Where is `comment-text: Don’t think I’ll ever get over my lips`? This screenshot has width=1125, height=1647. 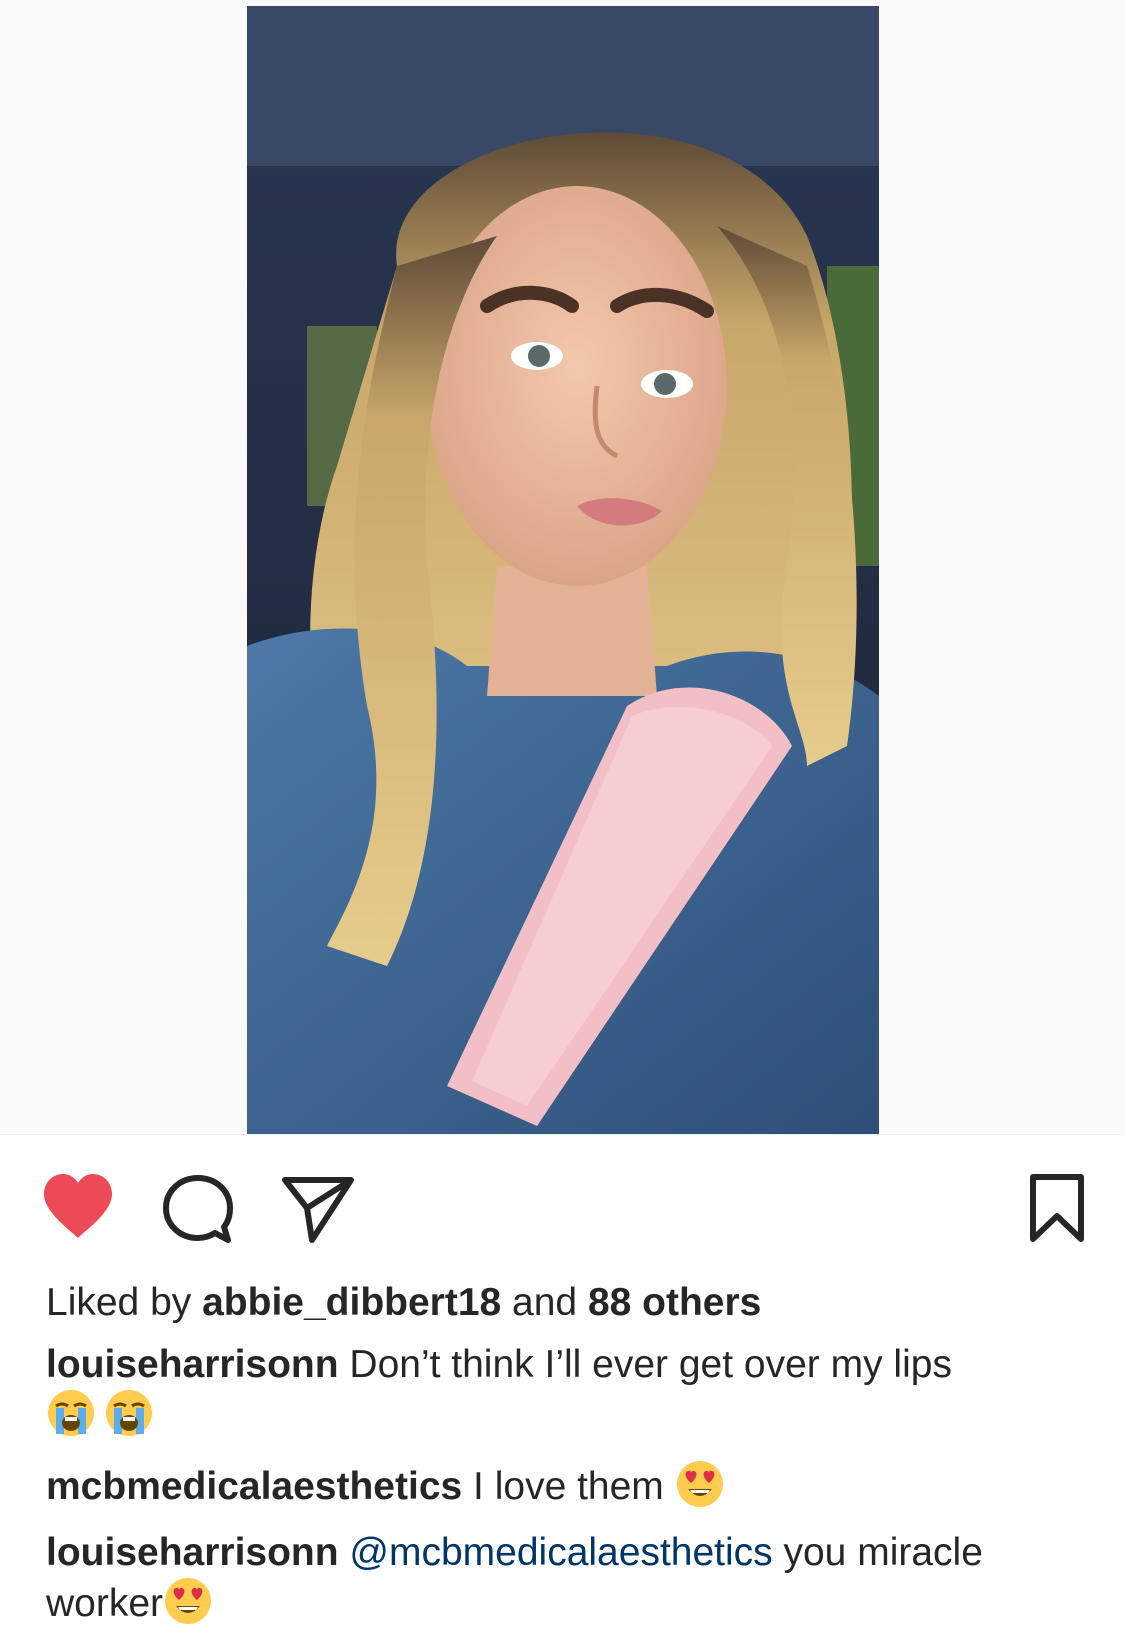 comment-text: Don’t think I’ll ever get over my lips is located at coordinates (645, 1364).